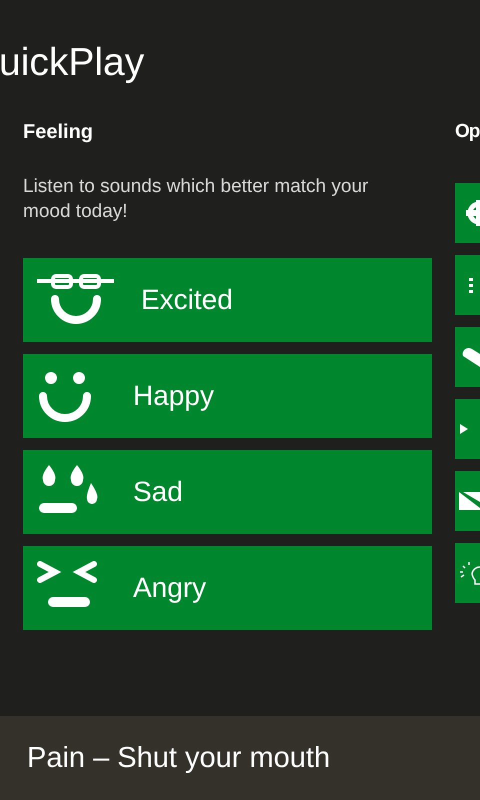  Describe the element at coordinates (227, 588) in the screenshot. I see `mood-tile: Angry` at that location.